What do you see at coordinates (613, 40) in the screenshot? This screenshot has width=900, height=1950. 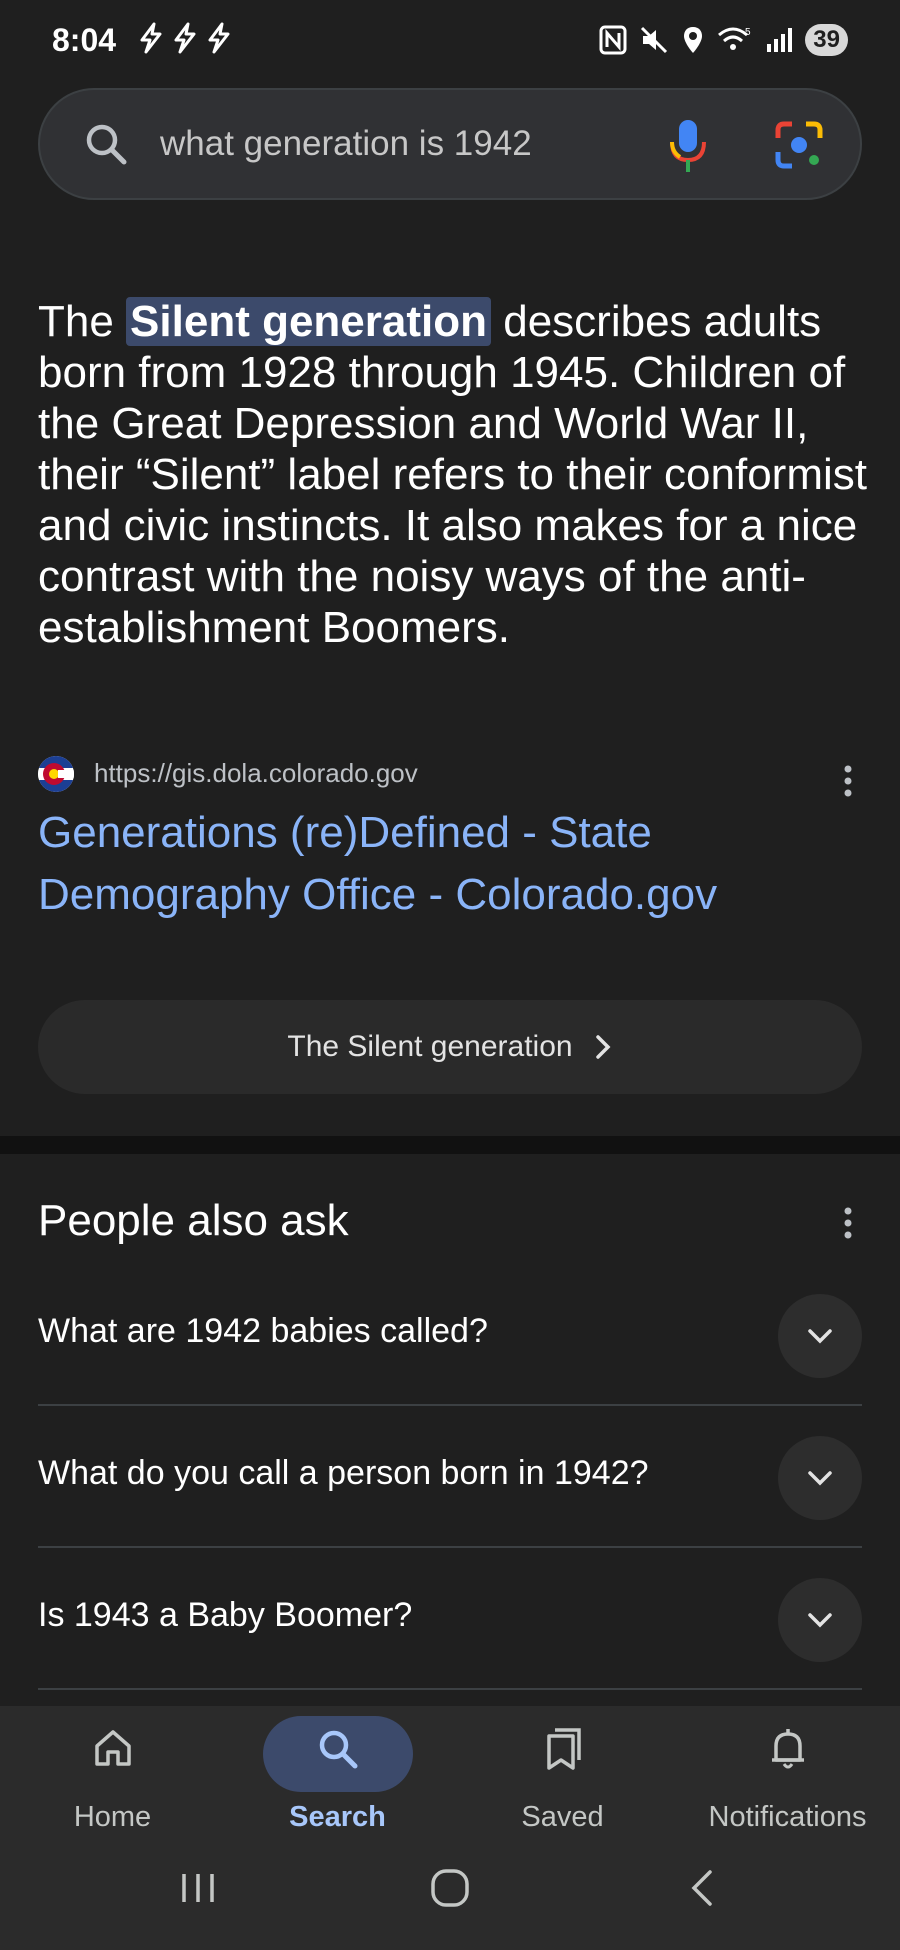 I see `nfc-icon` at bounding box center [613, 40].